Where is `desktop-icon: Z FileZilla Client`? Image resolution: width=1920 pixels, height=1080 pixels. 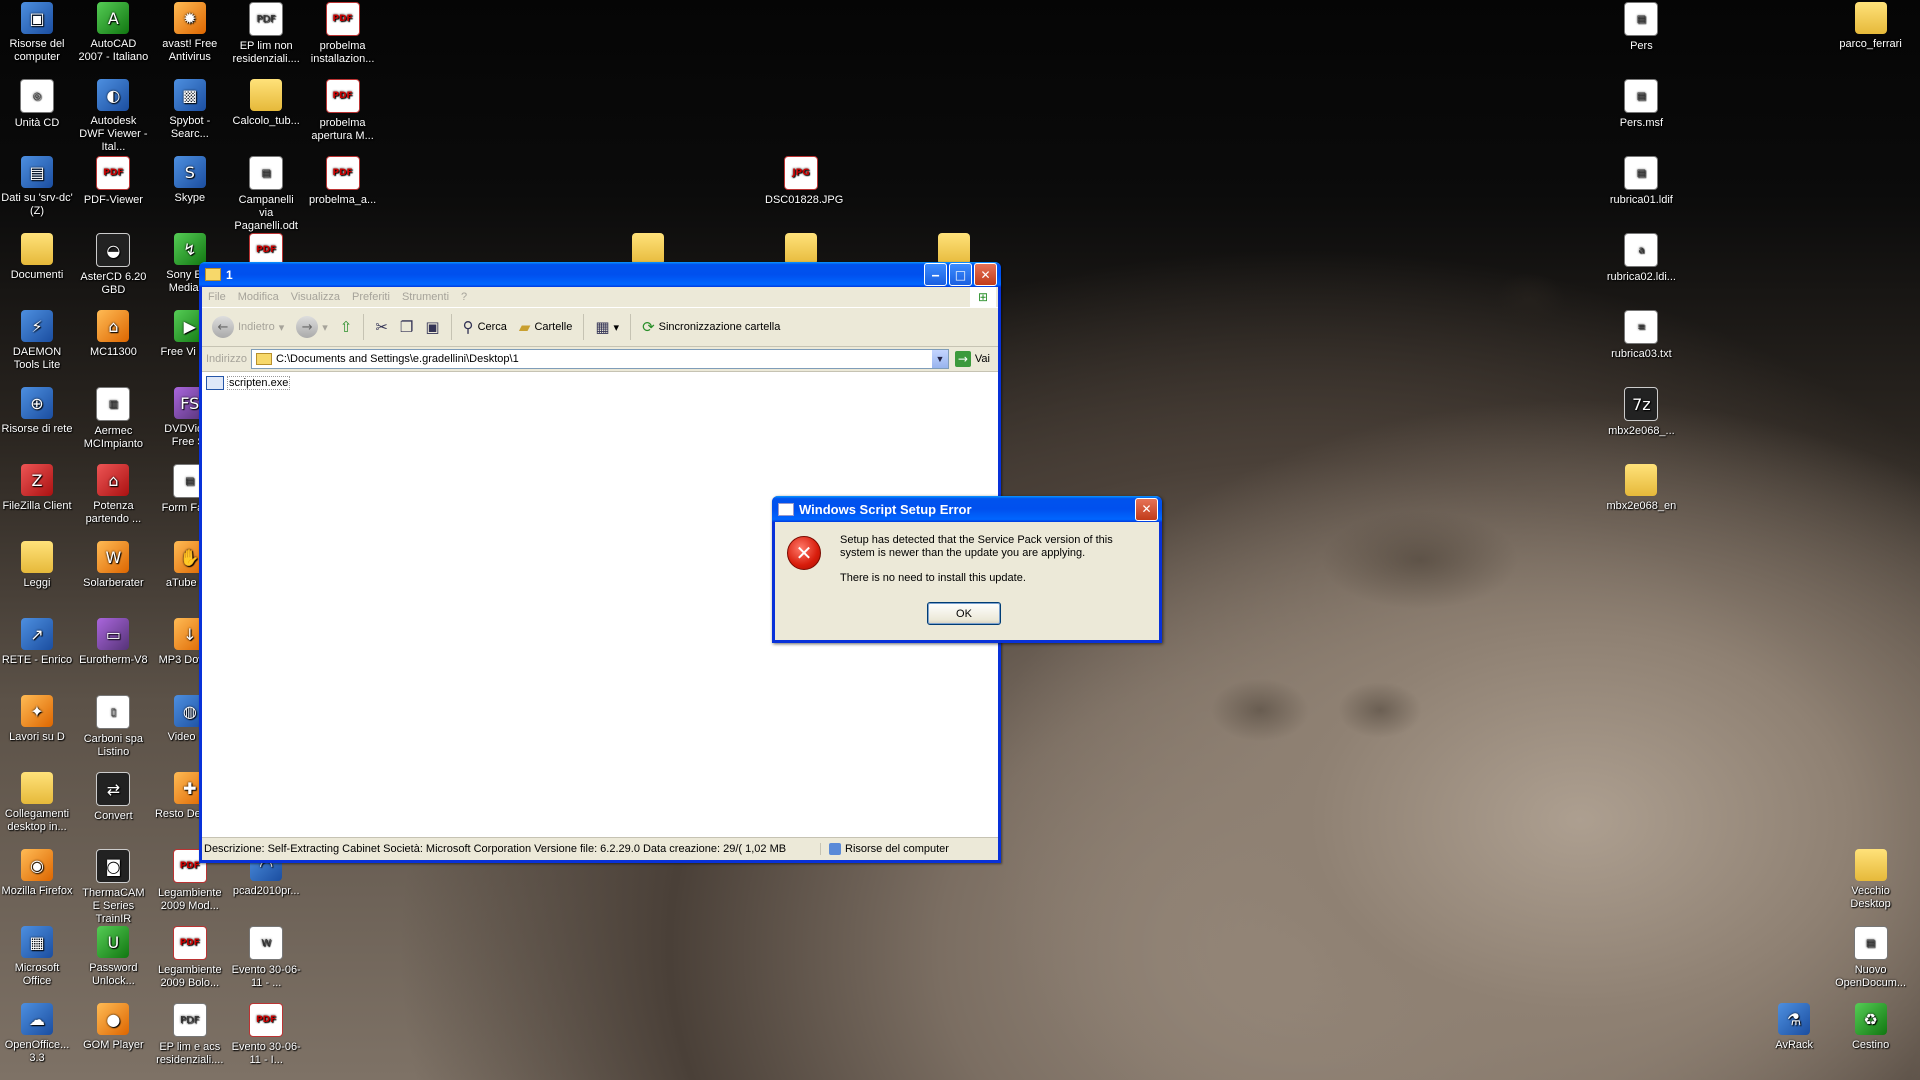 desktop-icon: Z FileZilla Client is located at coordinates (37, 488).